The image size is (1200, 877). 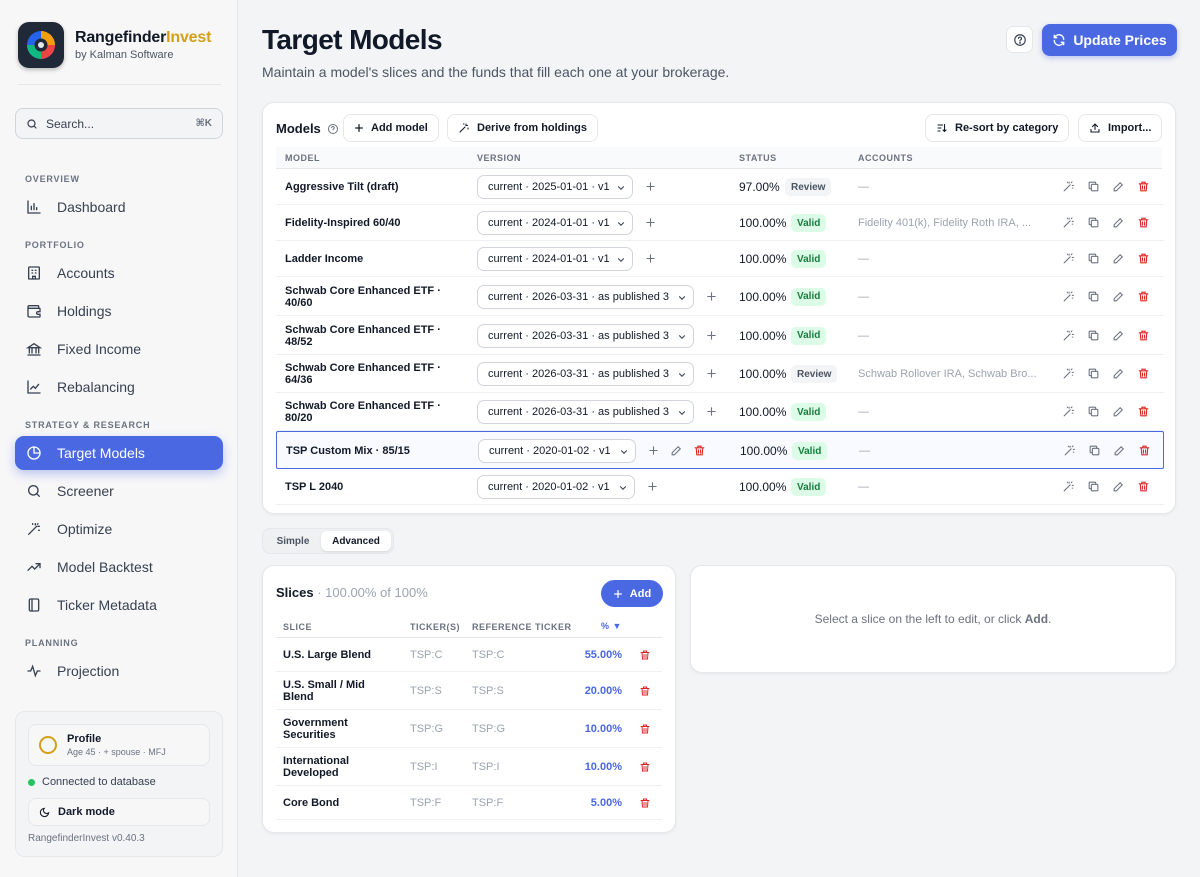 I want to click on add-slice-button: Add, so click(x=632, y=593).